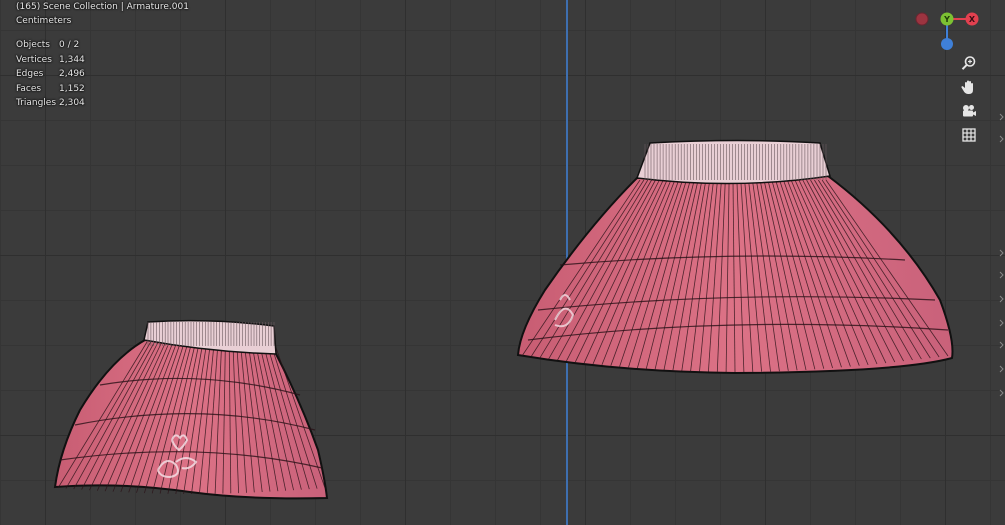 This screenshot has height=525, width=1005. Describe the element at coordinates (946, 19) in the screenshot. I see `gizmo-y-label: Y` at that location.